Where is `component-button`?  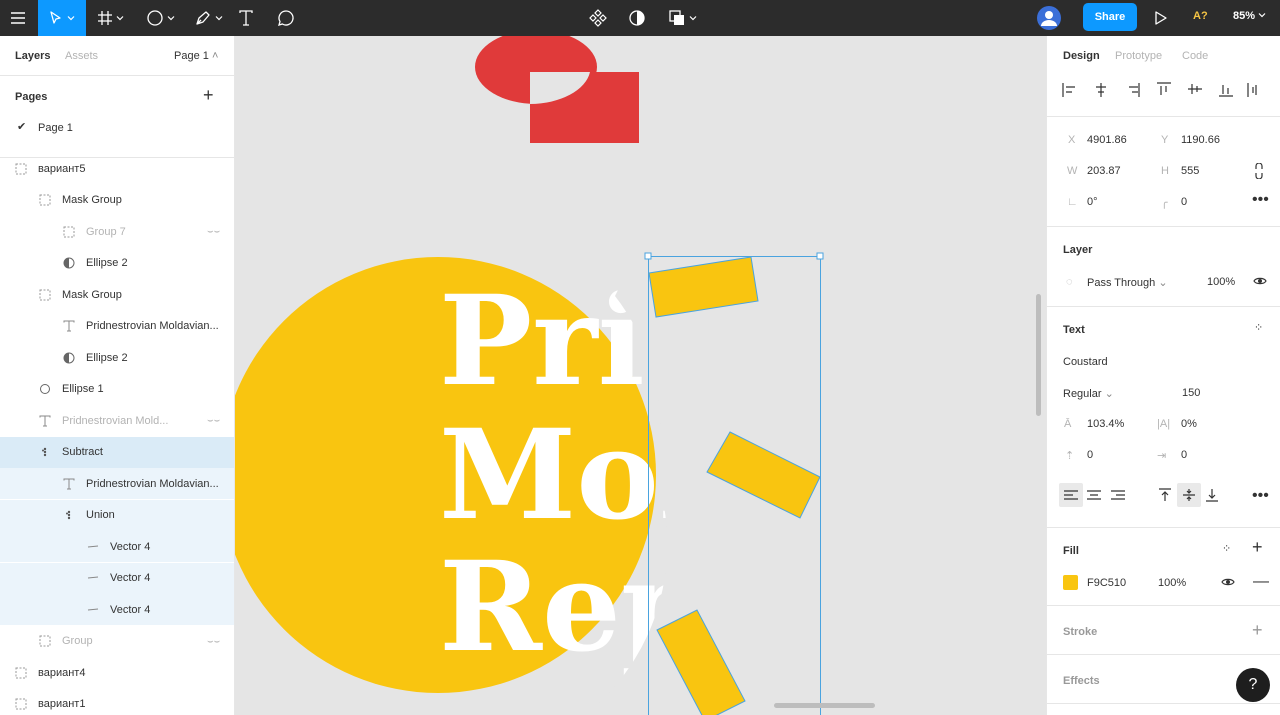 component-button is located at coordinates (598, 18).